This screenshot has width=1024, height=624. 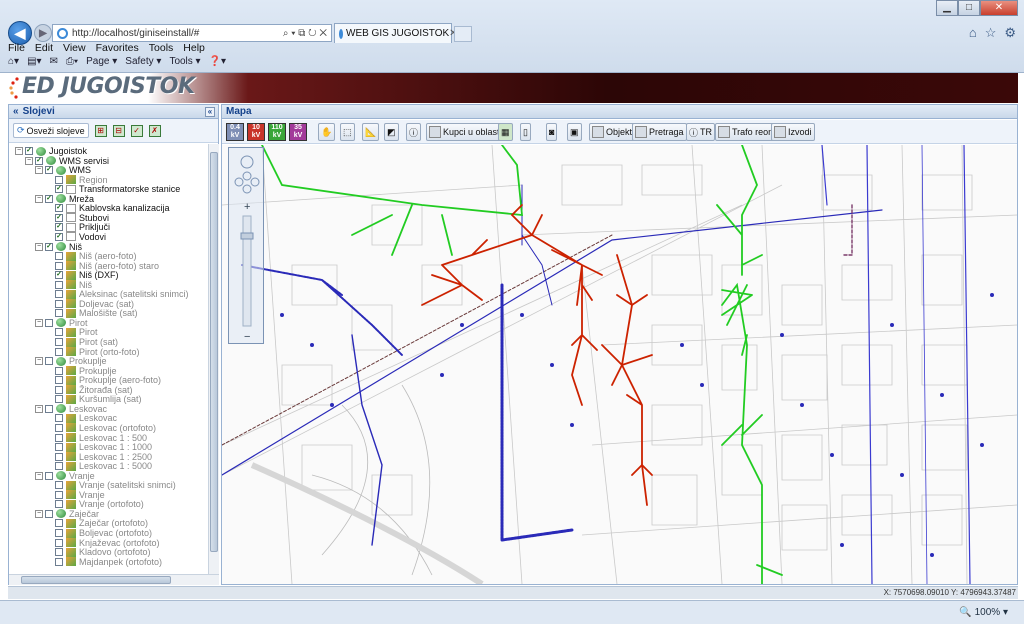 I want to click on refresh-layers-button: ⟳ Osveži slojeve, so click(x=51, y=130).